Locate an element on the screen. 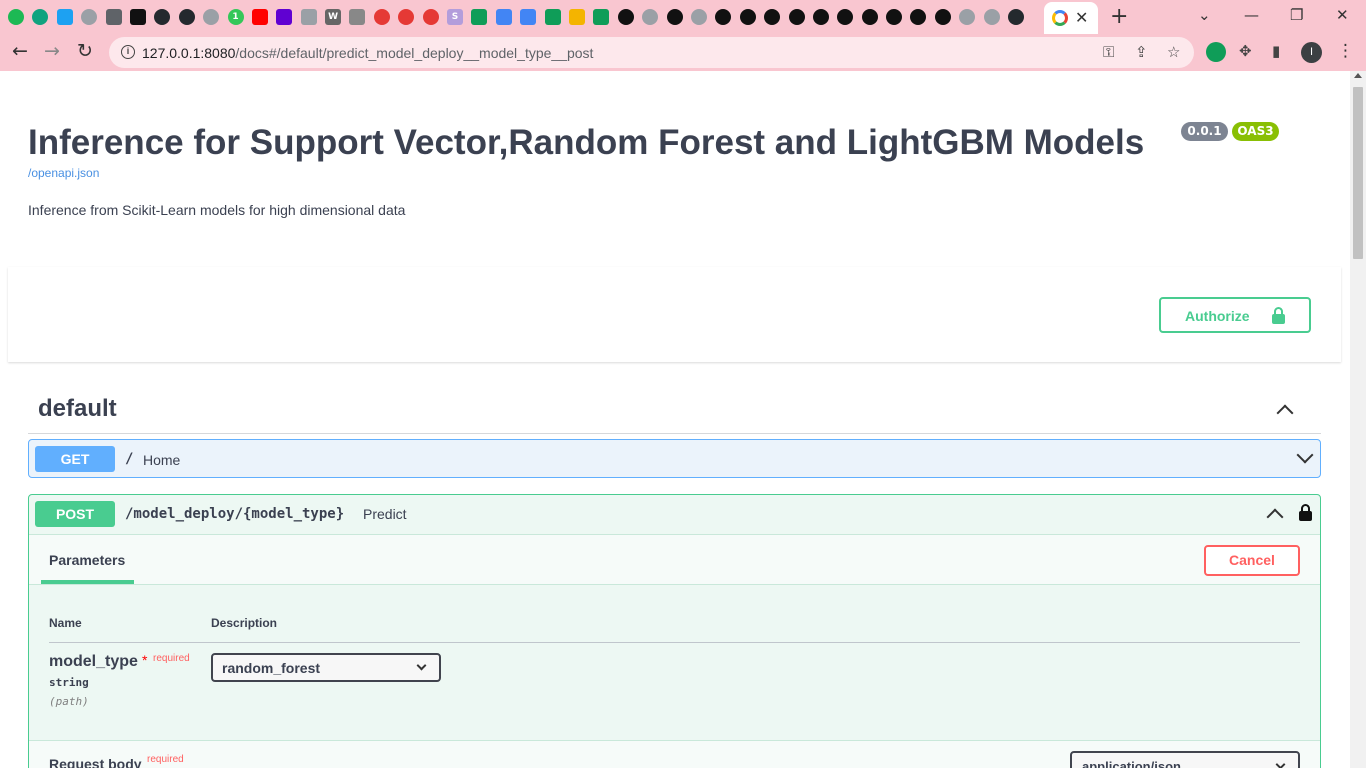 The image size is (1366, 768). youtube-icon is located at coordinates (259, 17).